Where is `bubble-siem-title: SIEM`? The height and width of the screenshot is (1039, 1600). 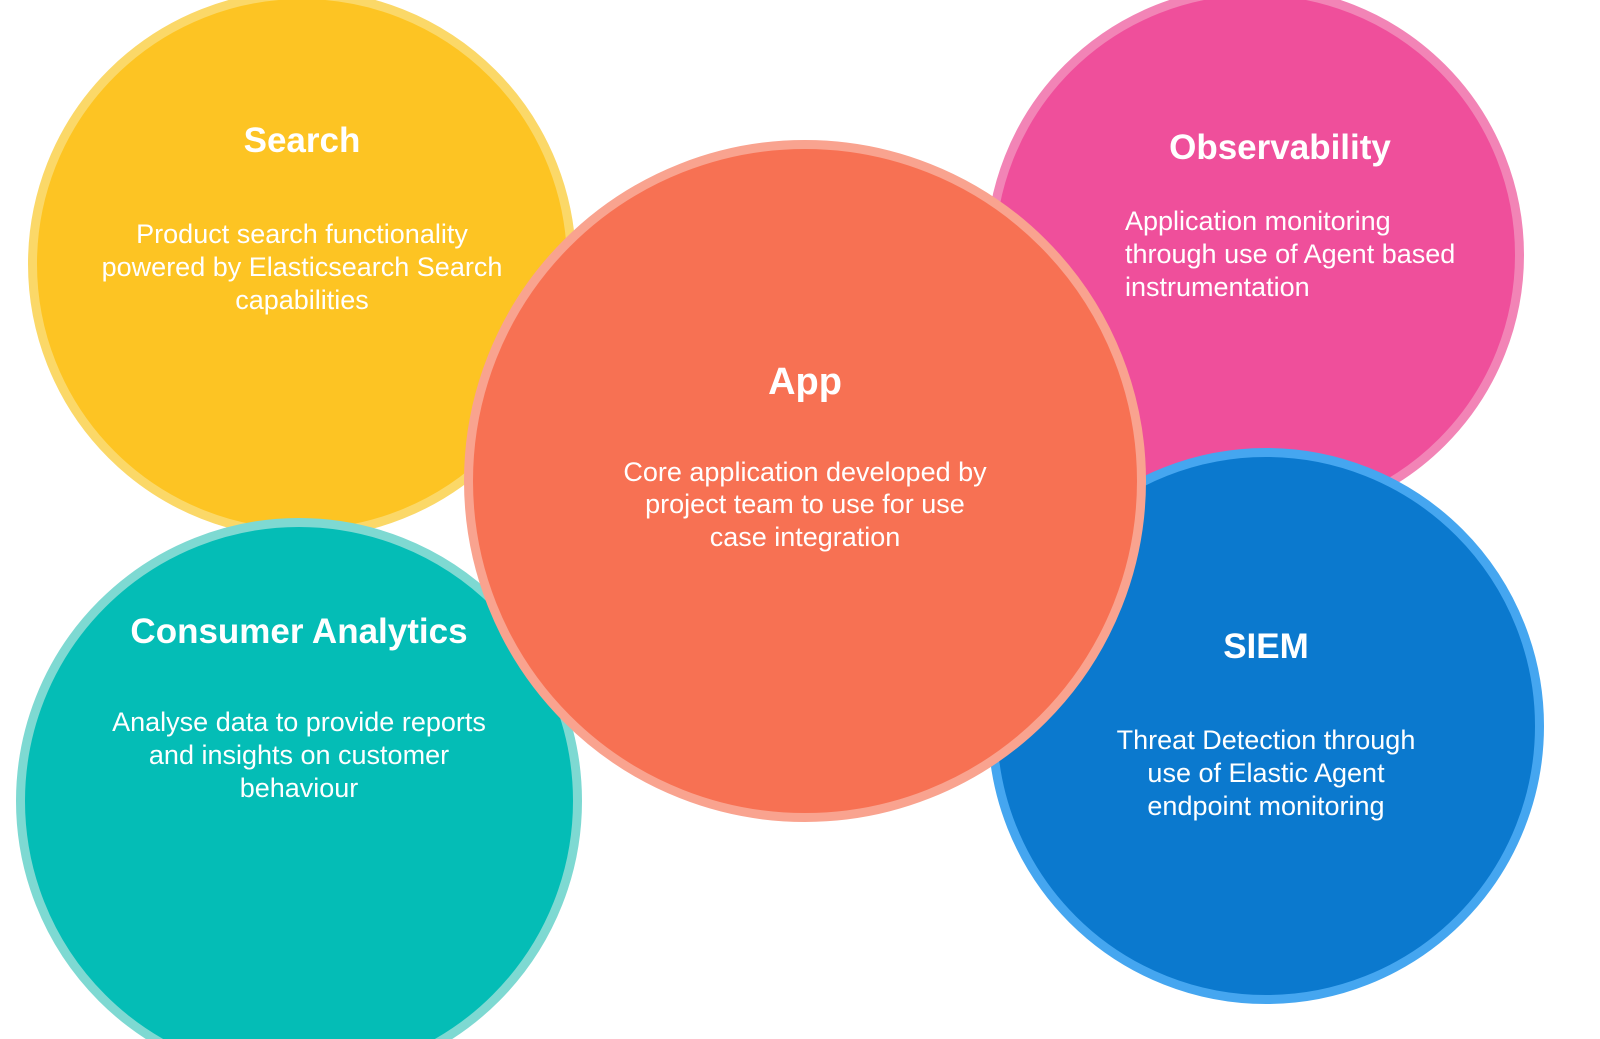
bubble-siem-title: SIEM is located at coordinates (1266, 646).